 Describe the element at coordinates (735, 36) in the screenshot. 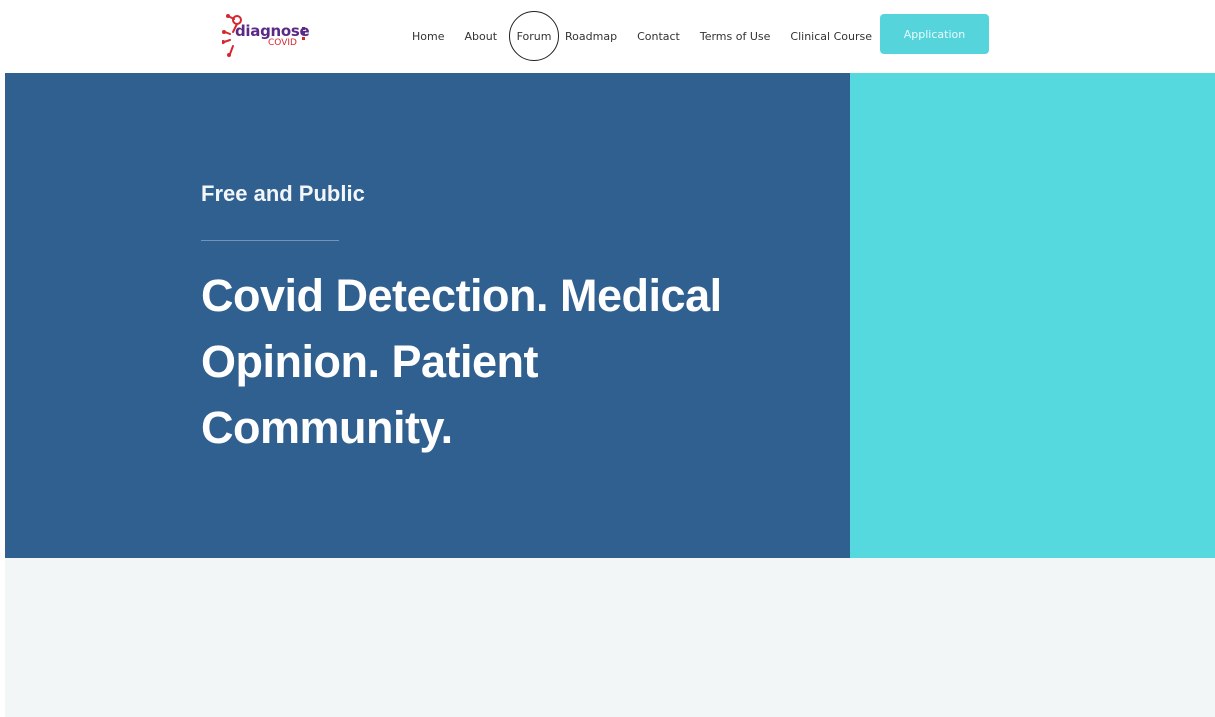

I see `nav-terms-of-use: Terms of Use` at that location.